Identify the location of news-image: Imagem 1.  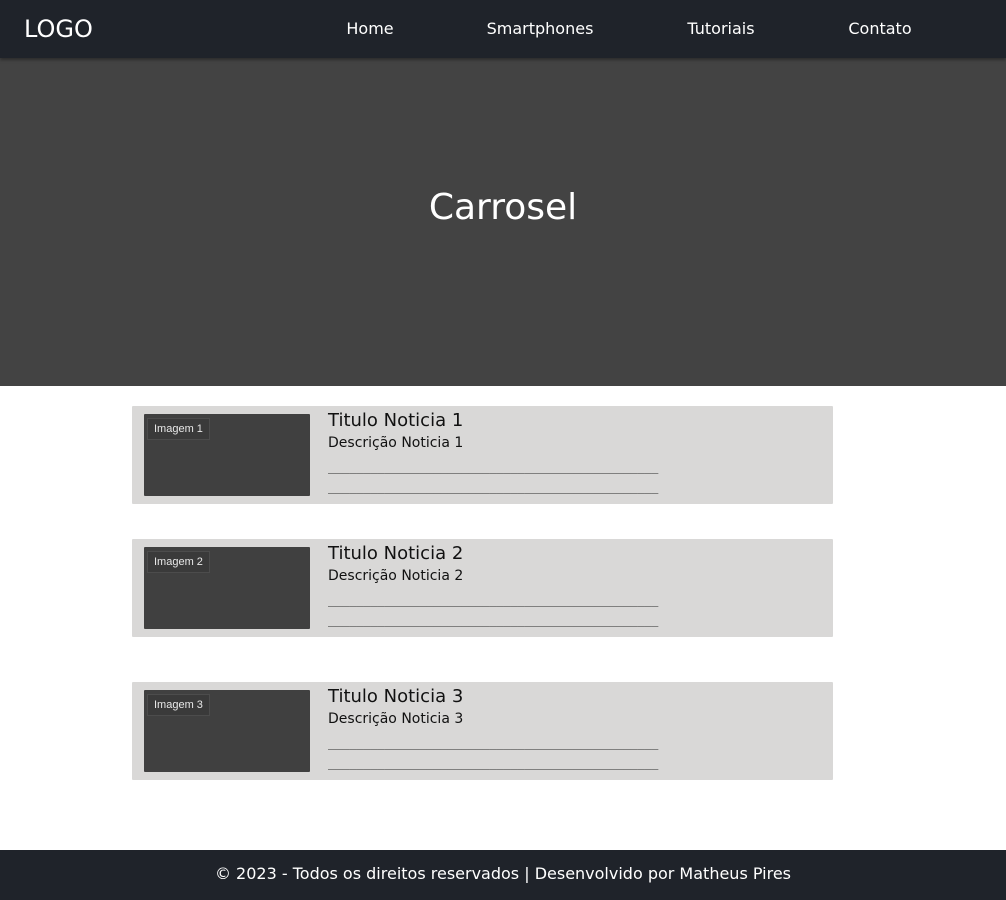
(227, 455).